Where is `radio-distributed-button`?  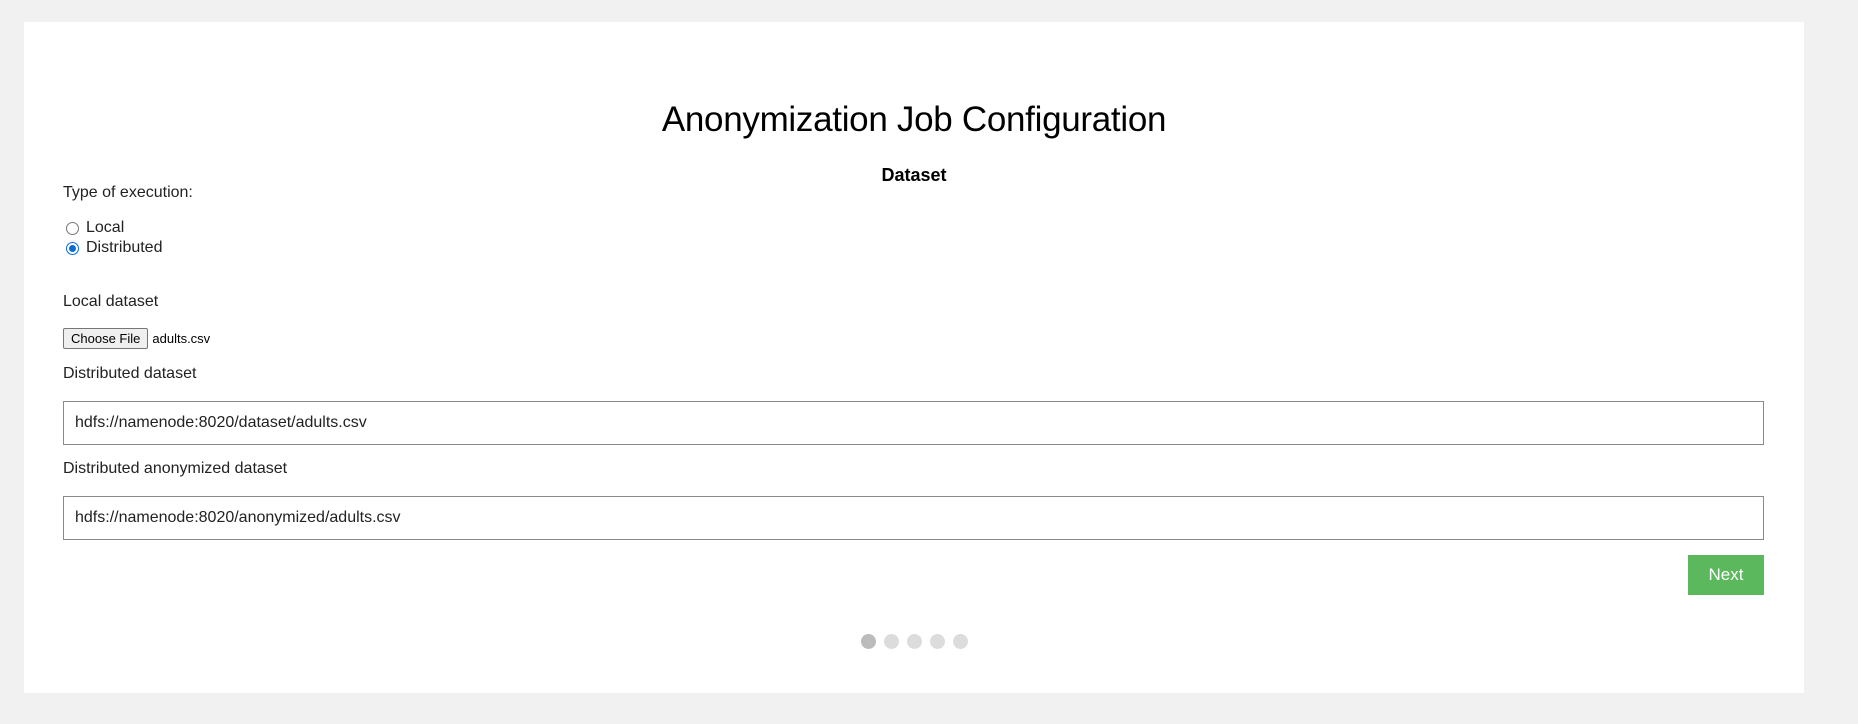 radio-distributed-button is located at coordinates (72, 248).